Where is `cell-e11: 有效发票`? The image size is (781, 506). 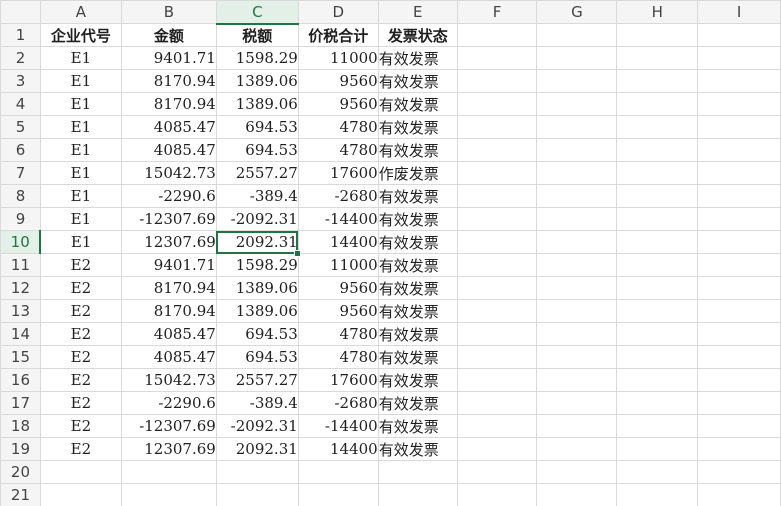 cell-e11: 有效发票 is located at coordinates (417, 265).